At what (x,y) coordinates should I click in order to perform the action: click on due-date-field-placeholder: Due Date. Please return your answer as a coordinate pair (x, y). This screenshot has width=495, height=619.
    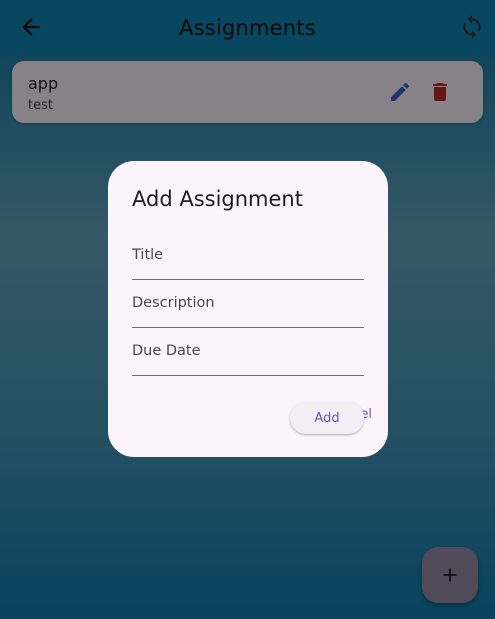
    Looking at the image, I should click on (166, 351).